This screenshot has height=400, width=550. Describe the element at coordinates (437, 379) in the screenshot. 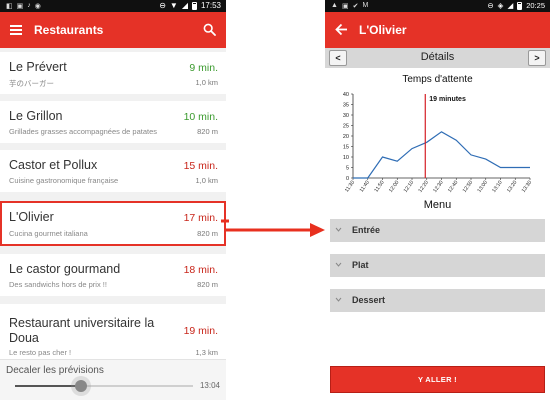

I see `go-button: Y ALLER !` at that location.